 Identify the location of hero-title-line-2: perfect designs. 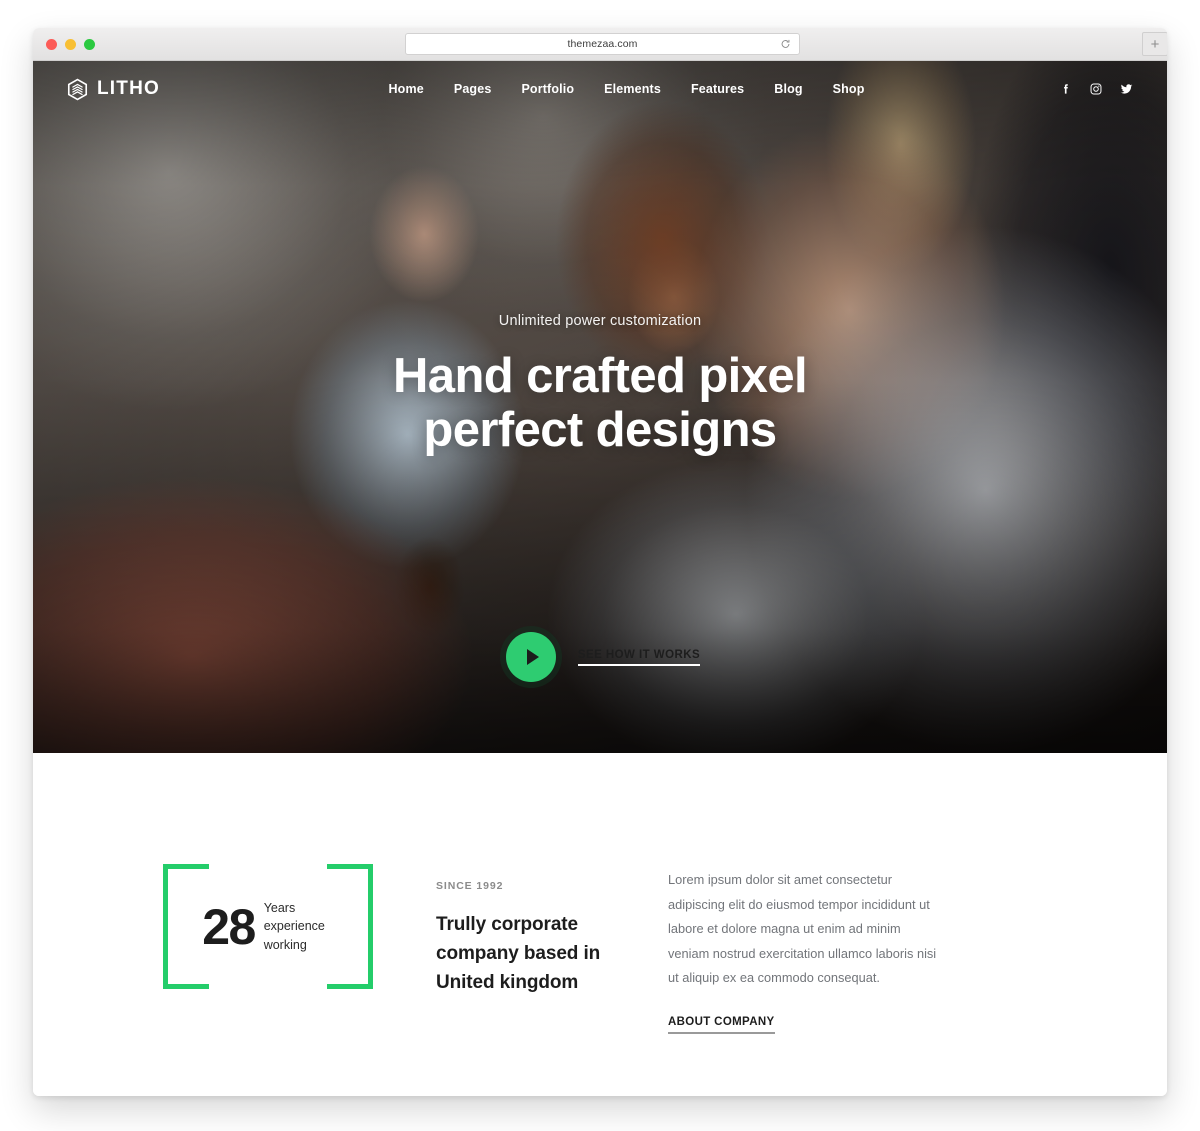
(600, 430).